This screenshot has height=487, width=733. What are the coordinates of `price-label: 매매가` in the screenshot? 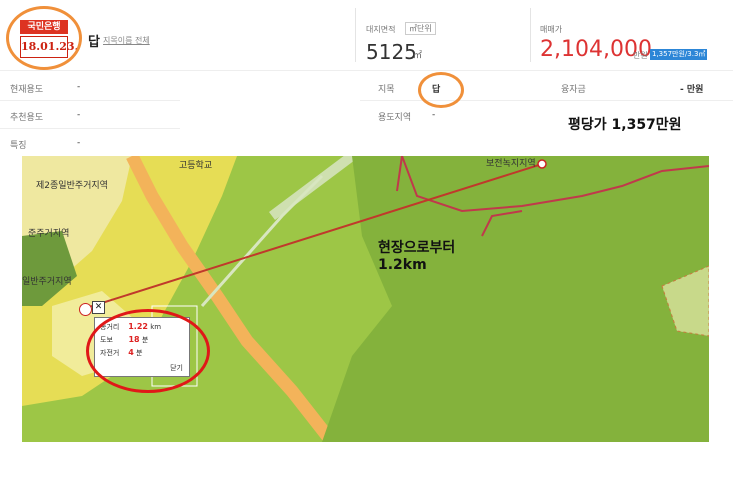 It's located at (551, 29).